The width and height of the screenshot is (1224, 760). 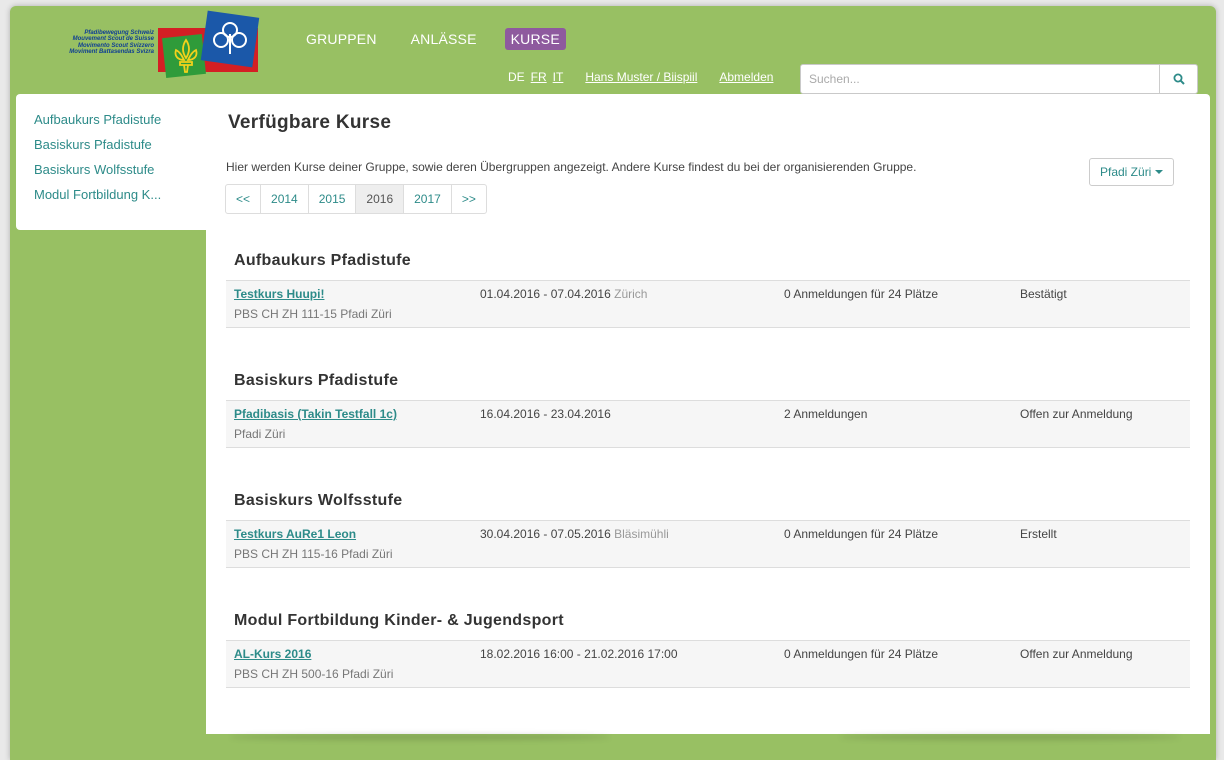 What do you see at coordinates (260, 434) in the screenshot?
I see `course-group: Pfadi Züri` at bounding box center [260, 434].